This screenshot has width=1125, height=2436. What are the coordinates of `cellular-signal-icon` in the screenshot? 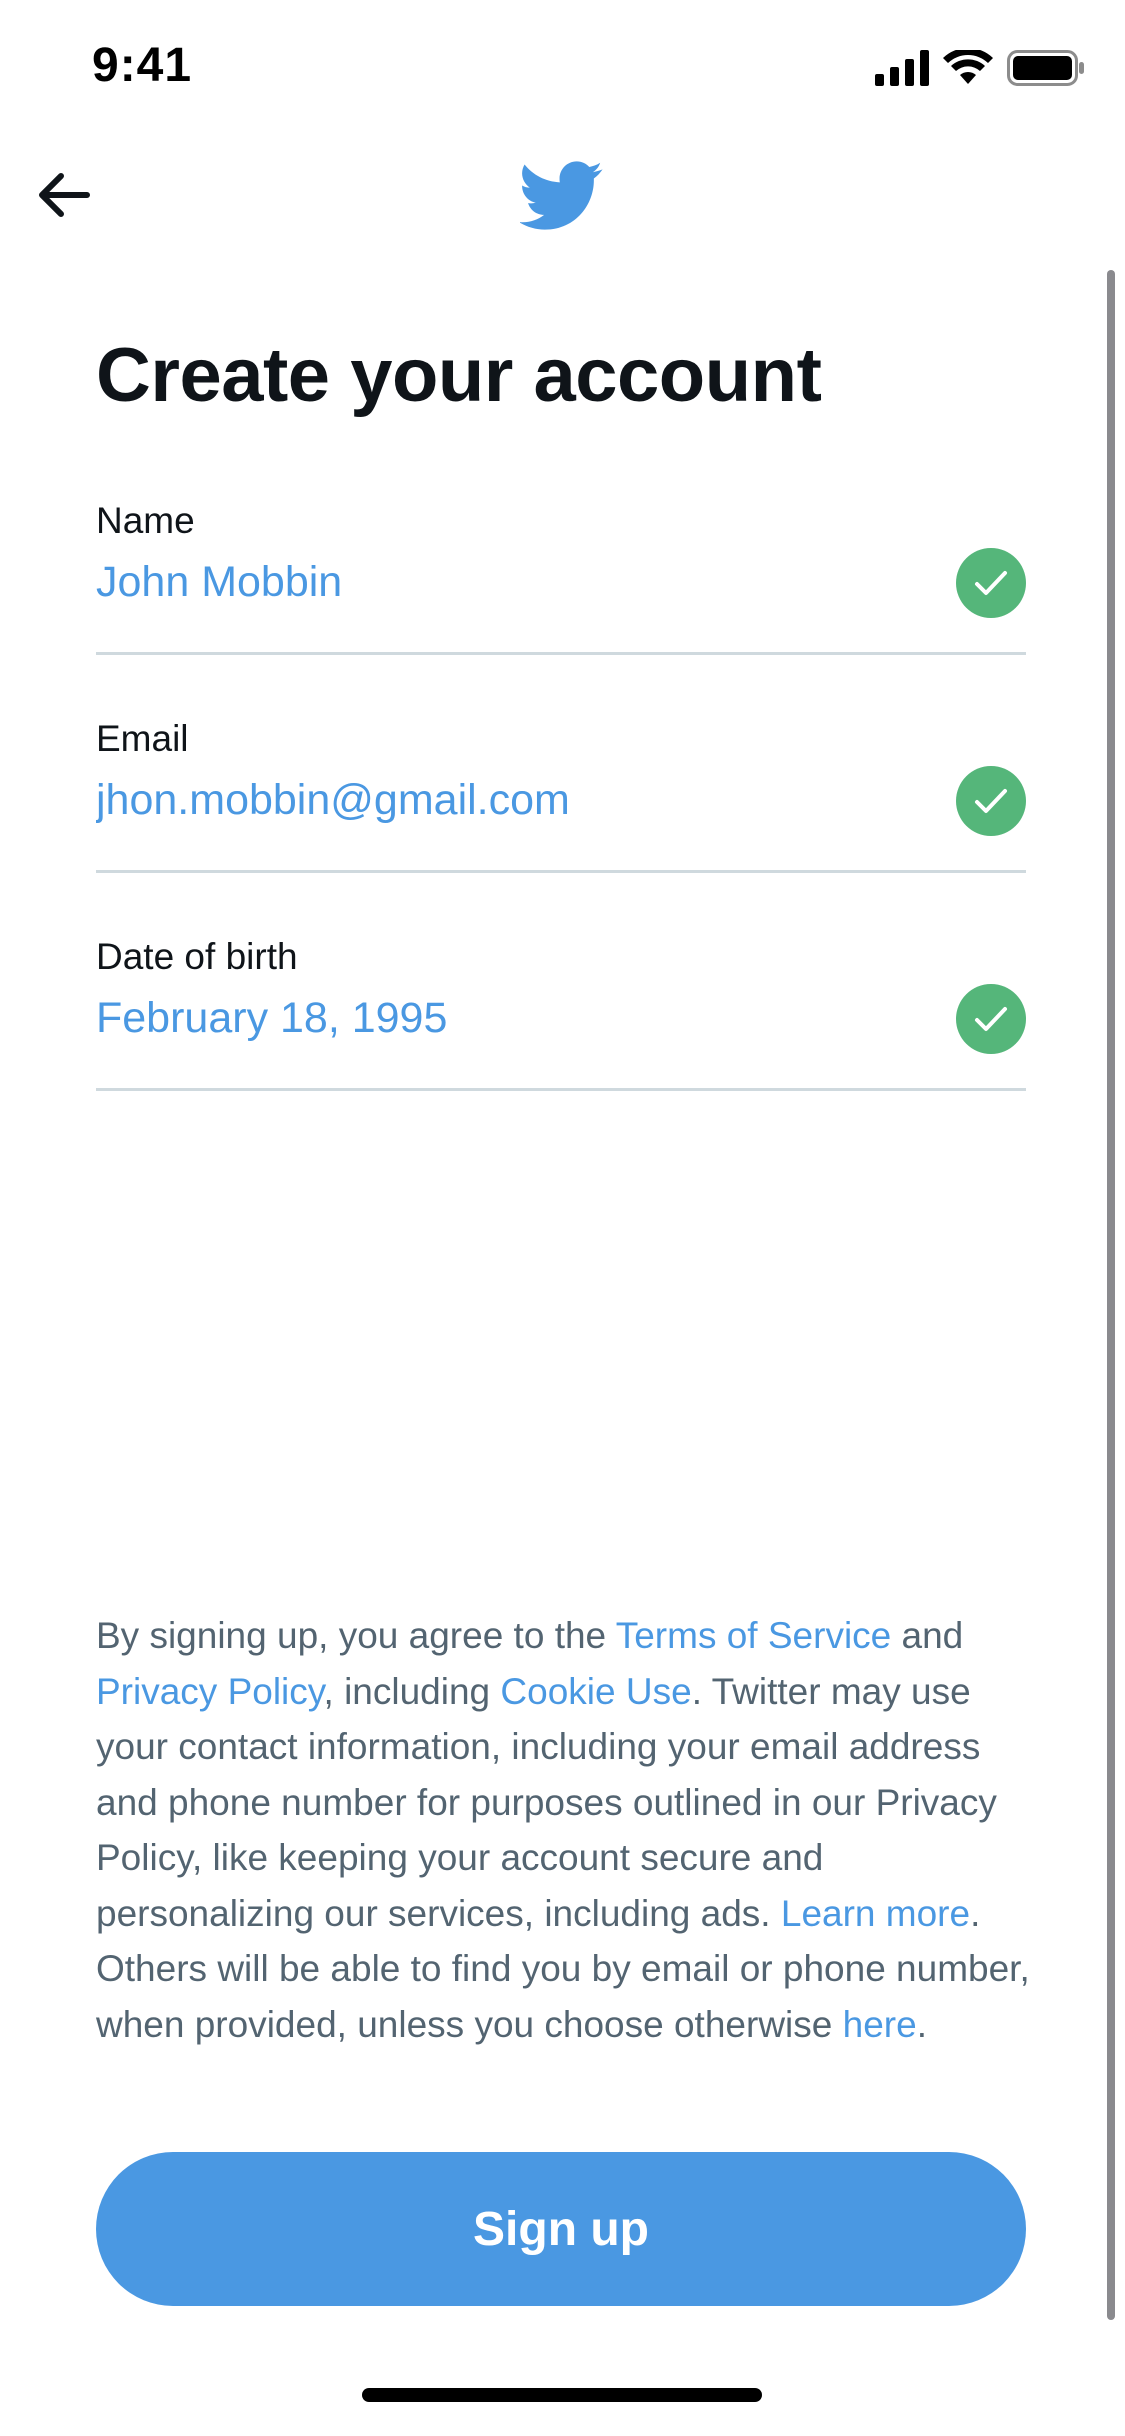 It's located at (902, 68).